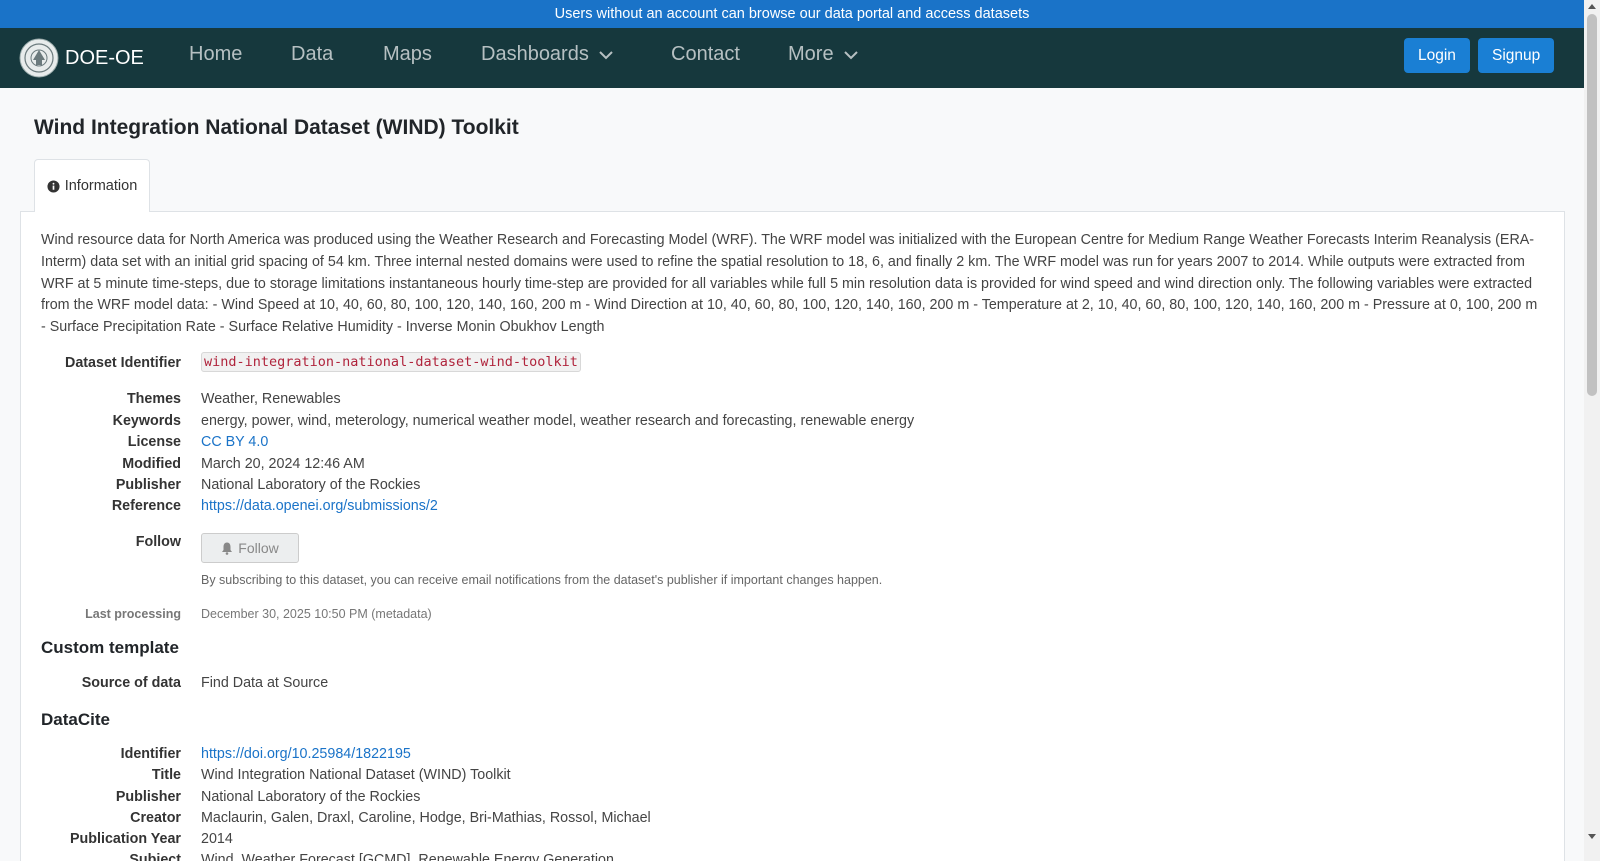  Describe the element at coordinates (131, 683) in the screenshot. I see `source-of-data-label: Source of data` at that location.